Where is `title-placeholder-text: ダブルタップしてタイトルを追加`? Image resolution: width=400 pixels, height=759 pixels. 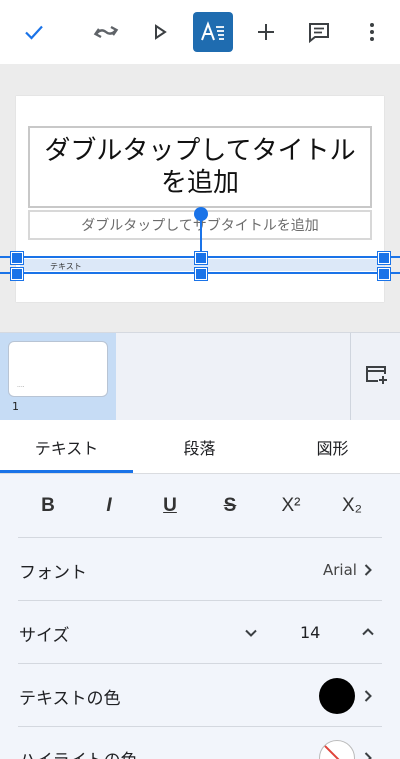 title-placeholder-text: ダブルタップしてタイトルを追加 is located at coordinates (200, 167).